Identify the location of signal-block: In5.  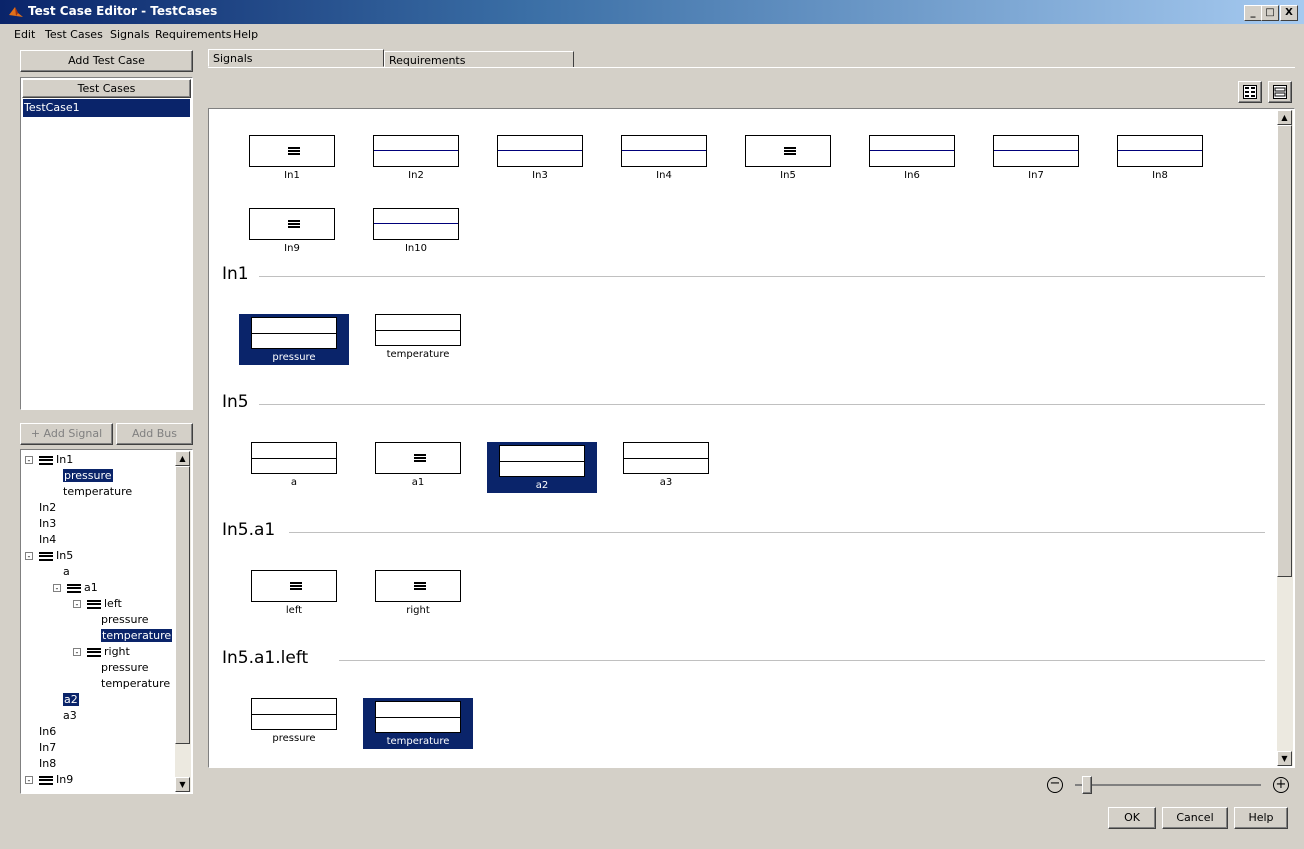
(788, 158).